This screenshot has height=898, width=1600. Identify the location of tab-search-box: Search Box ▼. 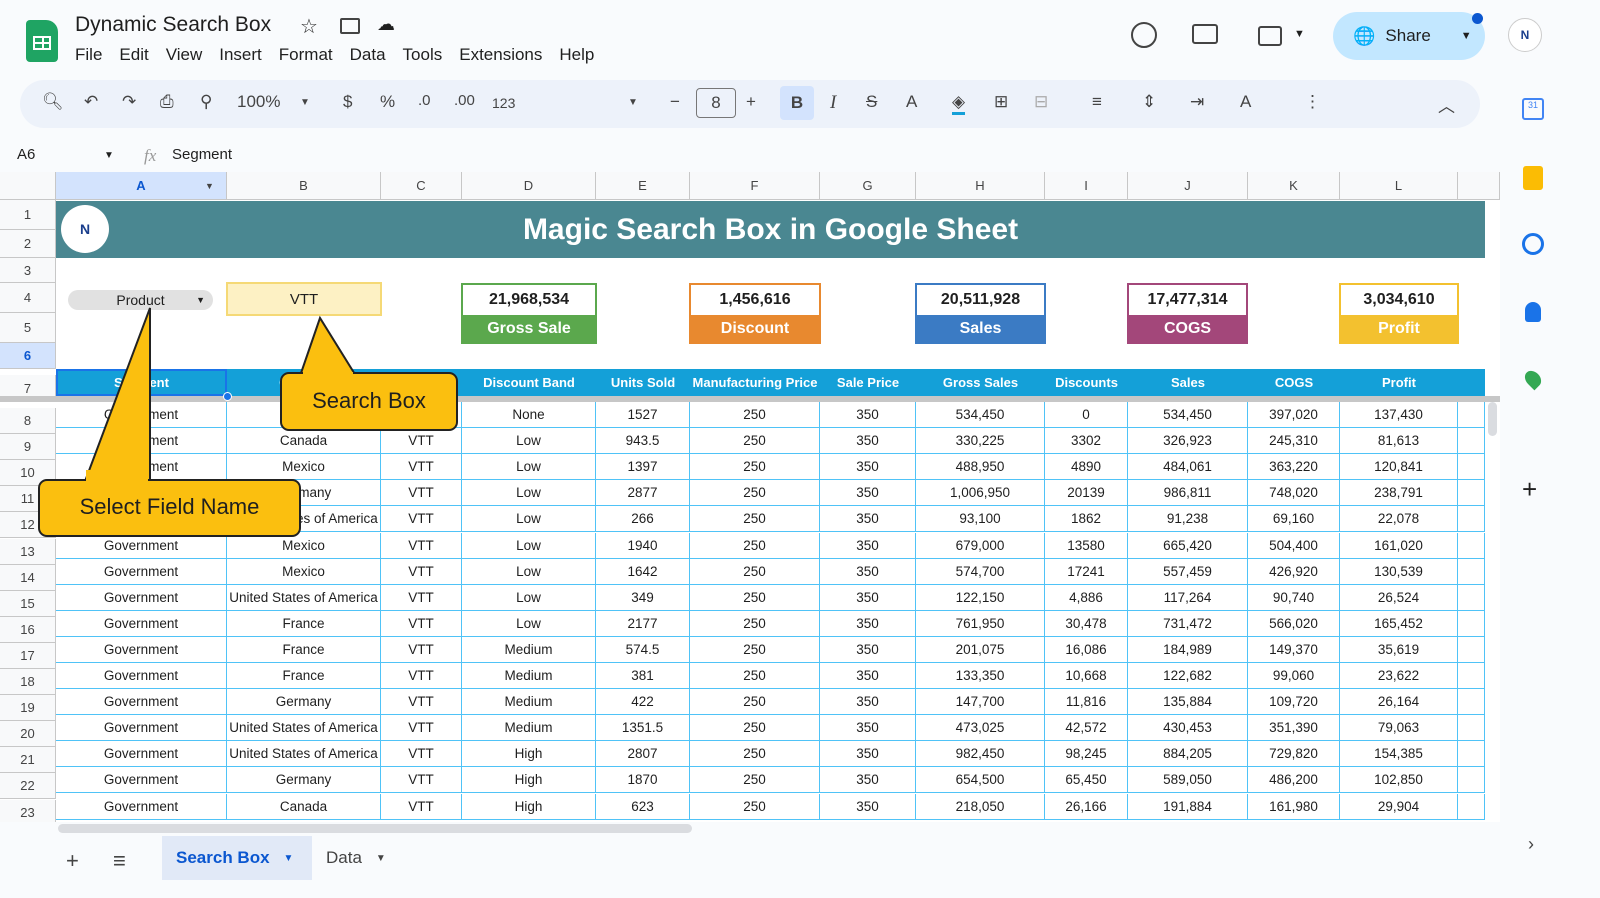
(237, 858).